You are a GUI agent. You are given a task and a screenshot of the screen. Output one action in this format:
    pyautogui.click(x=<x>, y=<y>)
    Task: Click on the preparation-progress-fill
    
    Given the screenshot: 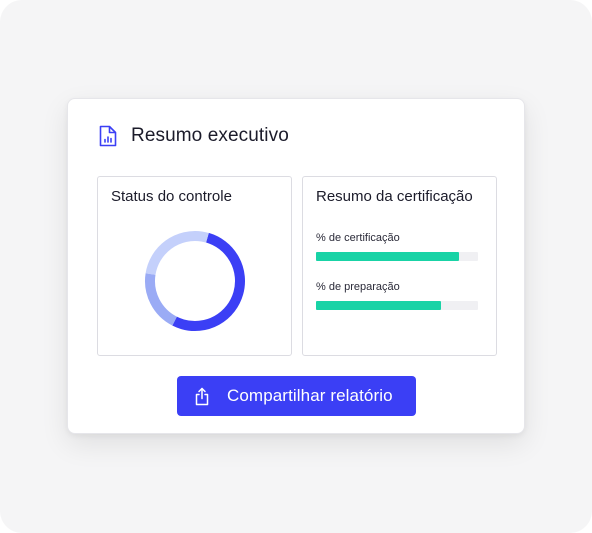 What is the action you would take?
    pyautogui.click(x=378, y=305)
    